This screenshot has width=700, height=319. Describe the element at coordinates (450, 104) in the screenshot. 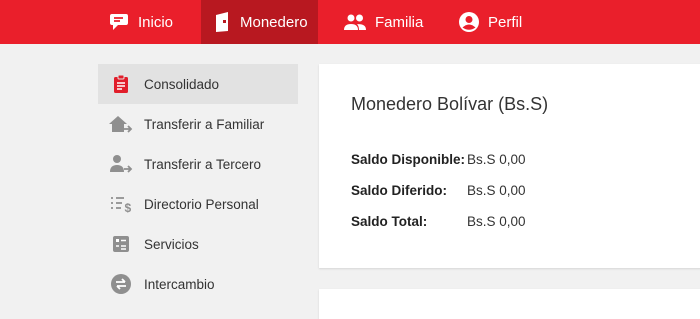

I see `wallet-title: Monedero Bolívar (Bs.S)` at that location.